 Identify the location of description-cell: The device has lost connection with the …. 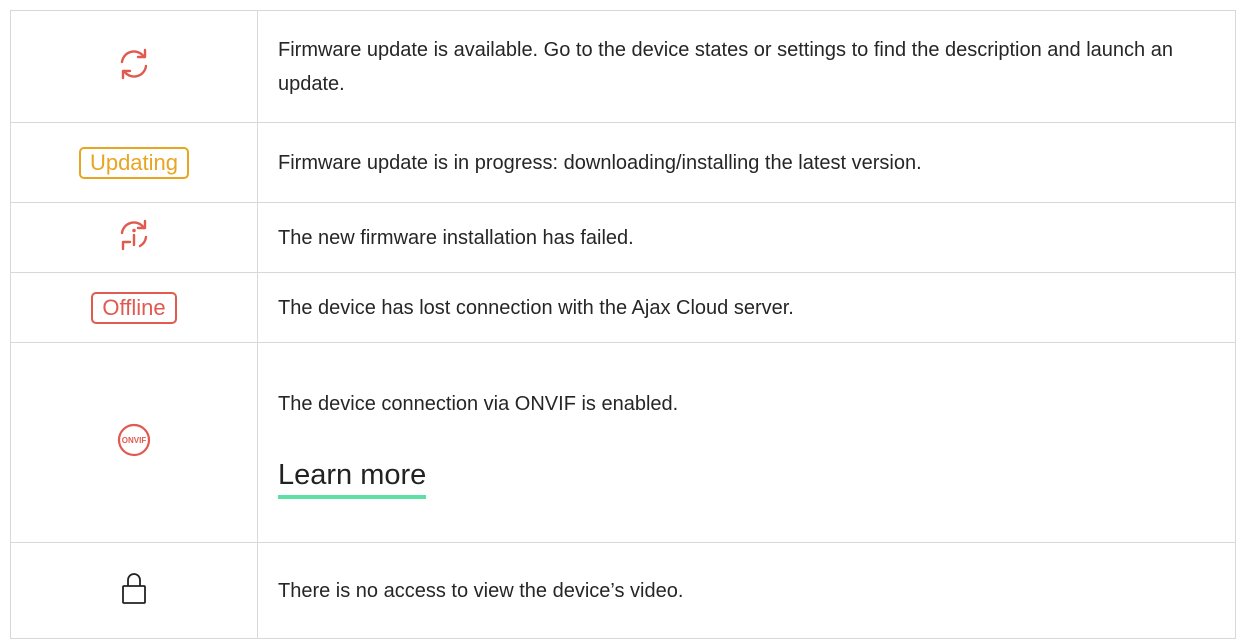
(746, 307).